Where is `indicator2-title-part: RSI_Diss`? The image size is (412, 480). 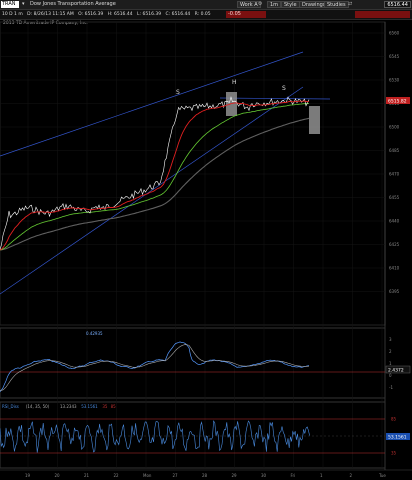 indicator2-title-part: RSI_Diss is located at coordinates (10, 406).